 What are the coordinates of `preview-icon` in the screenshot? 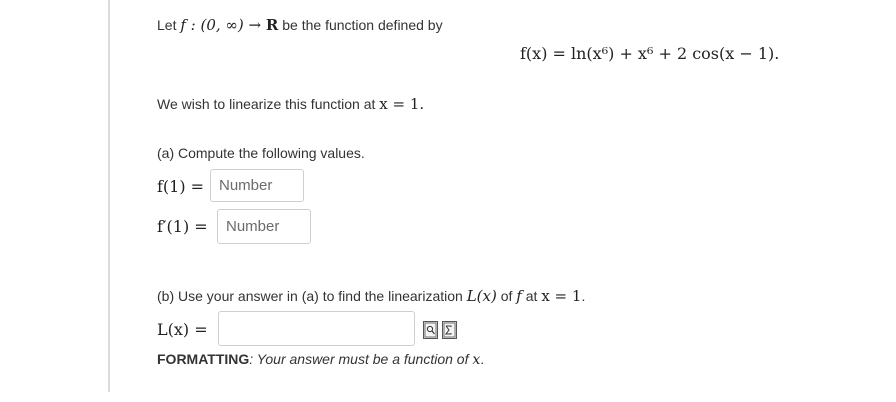 It's located at (430, 330).